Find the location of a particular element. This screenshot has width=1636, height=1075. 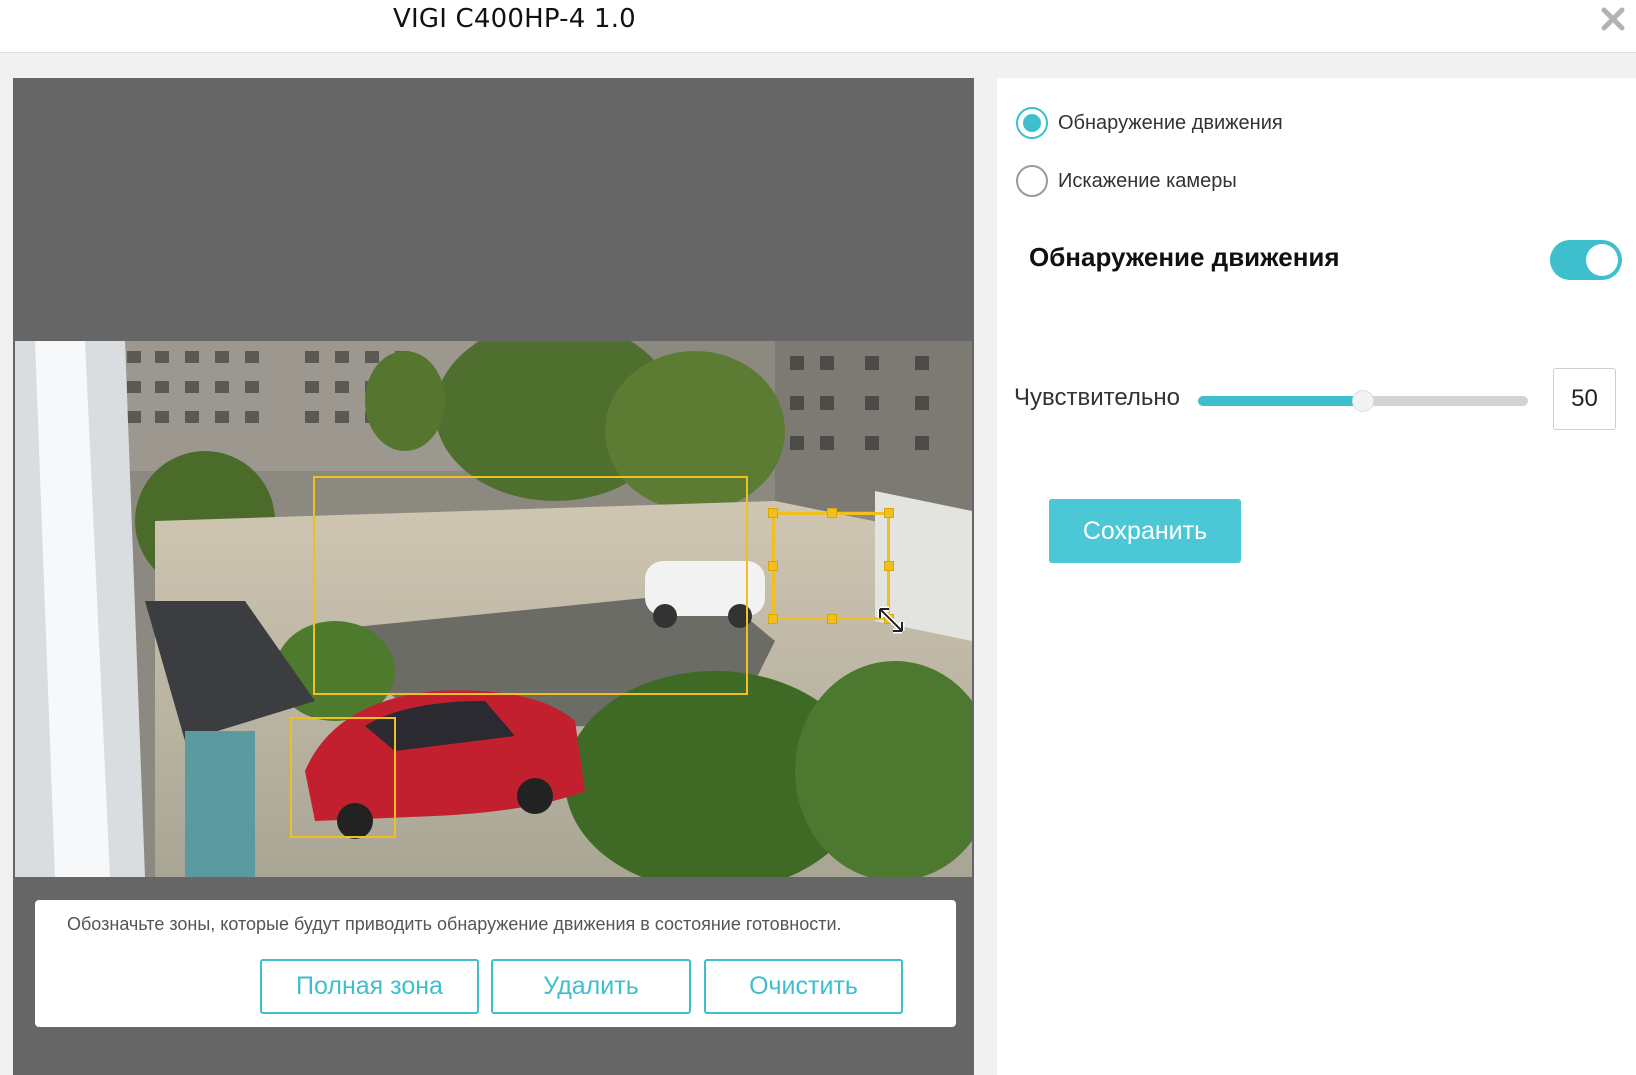

title-bar: VIGI C400HP-4 1.0 is located at coordinates (818, 26).